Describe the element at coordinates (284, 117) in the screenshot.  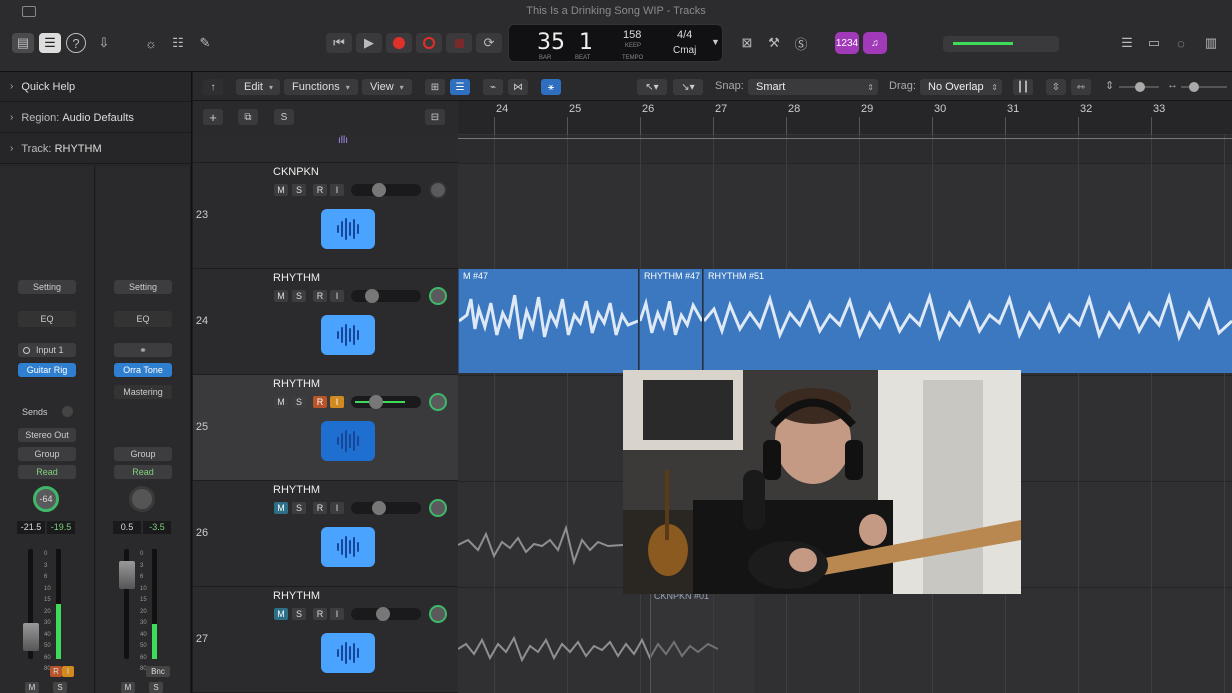
I see `global-solo-button: S` at that location.